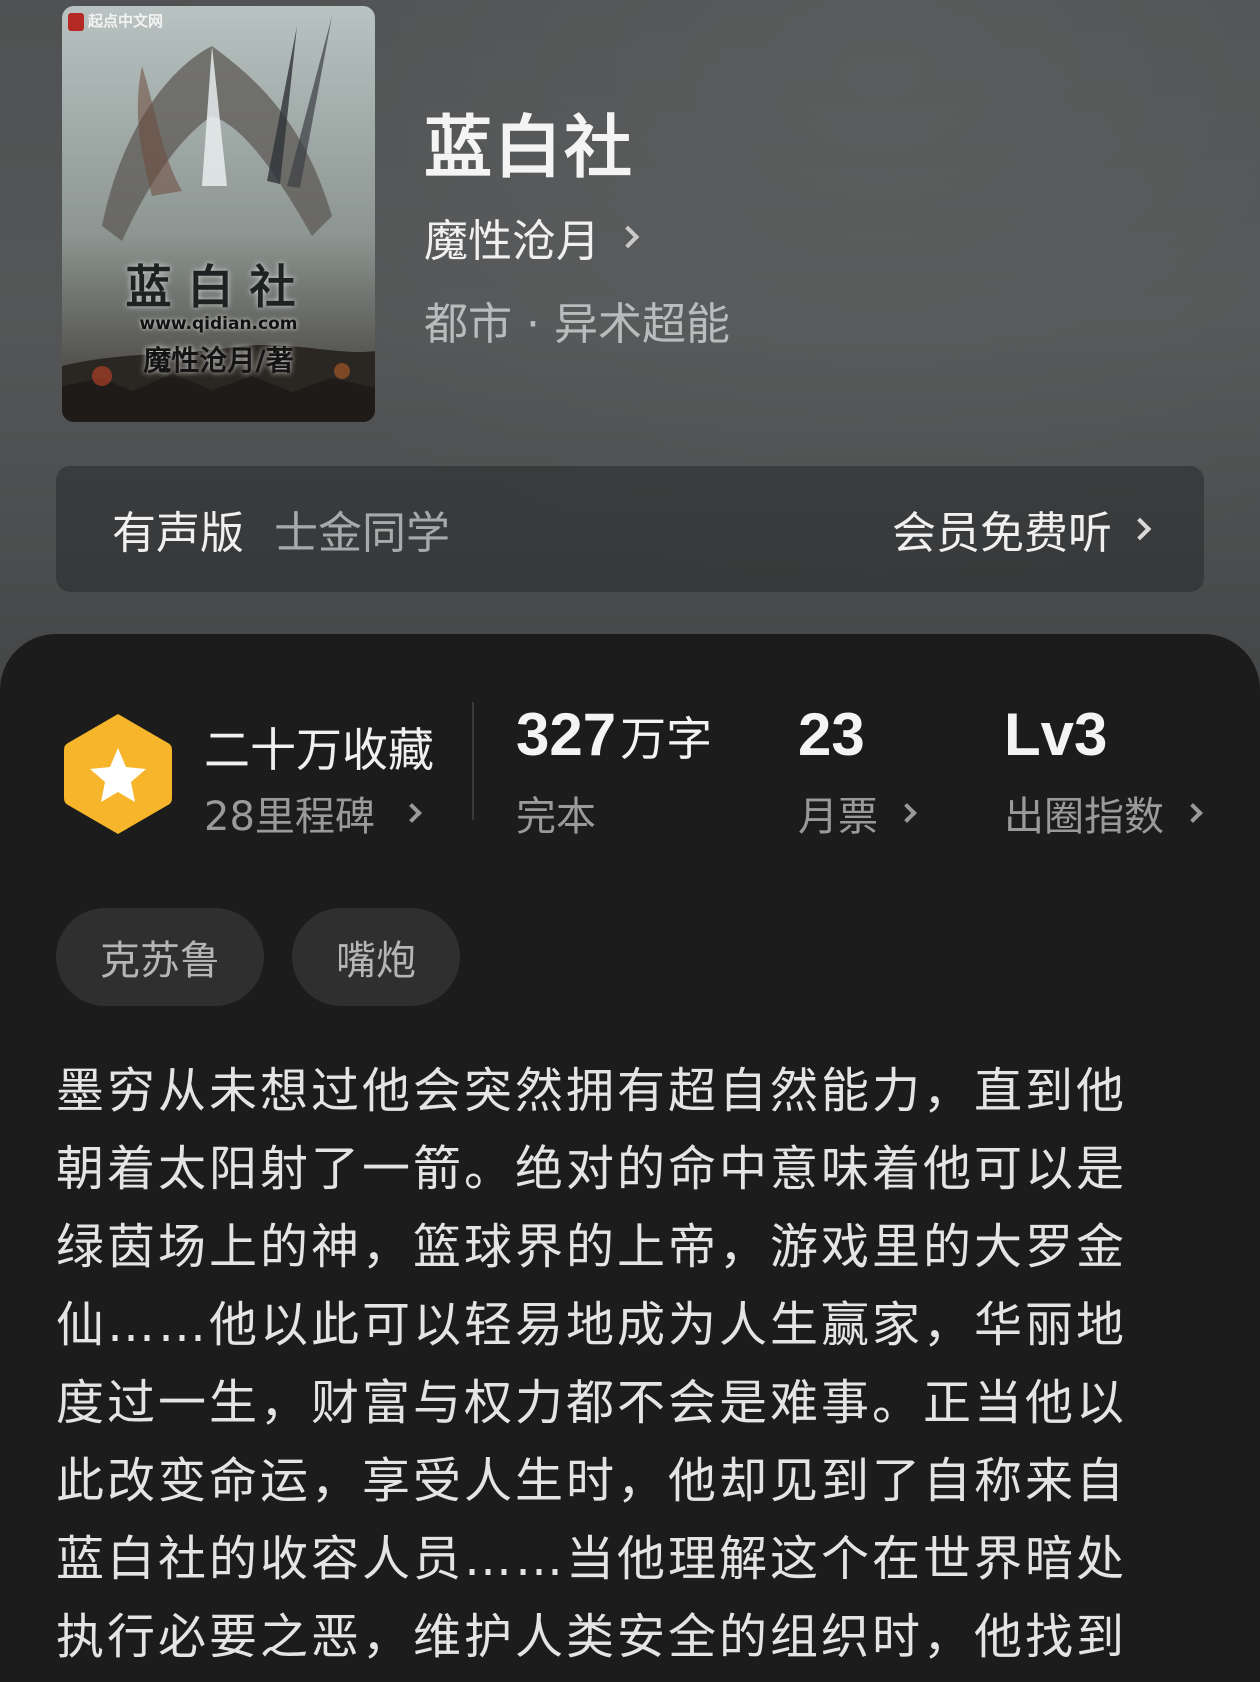 Image resolution: width=1260 pixels, height=1682 pixels. What do you see at coordinates (218, 214) in the screenshot?
I see `book-cover: 起点中文网 蓝白社 www.qidian.com 魔性沧月/著` at bounding box center [218, 214].